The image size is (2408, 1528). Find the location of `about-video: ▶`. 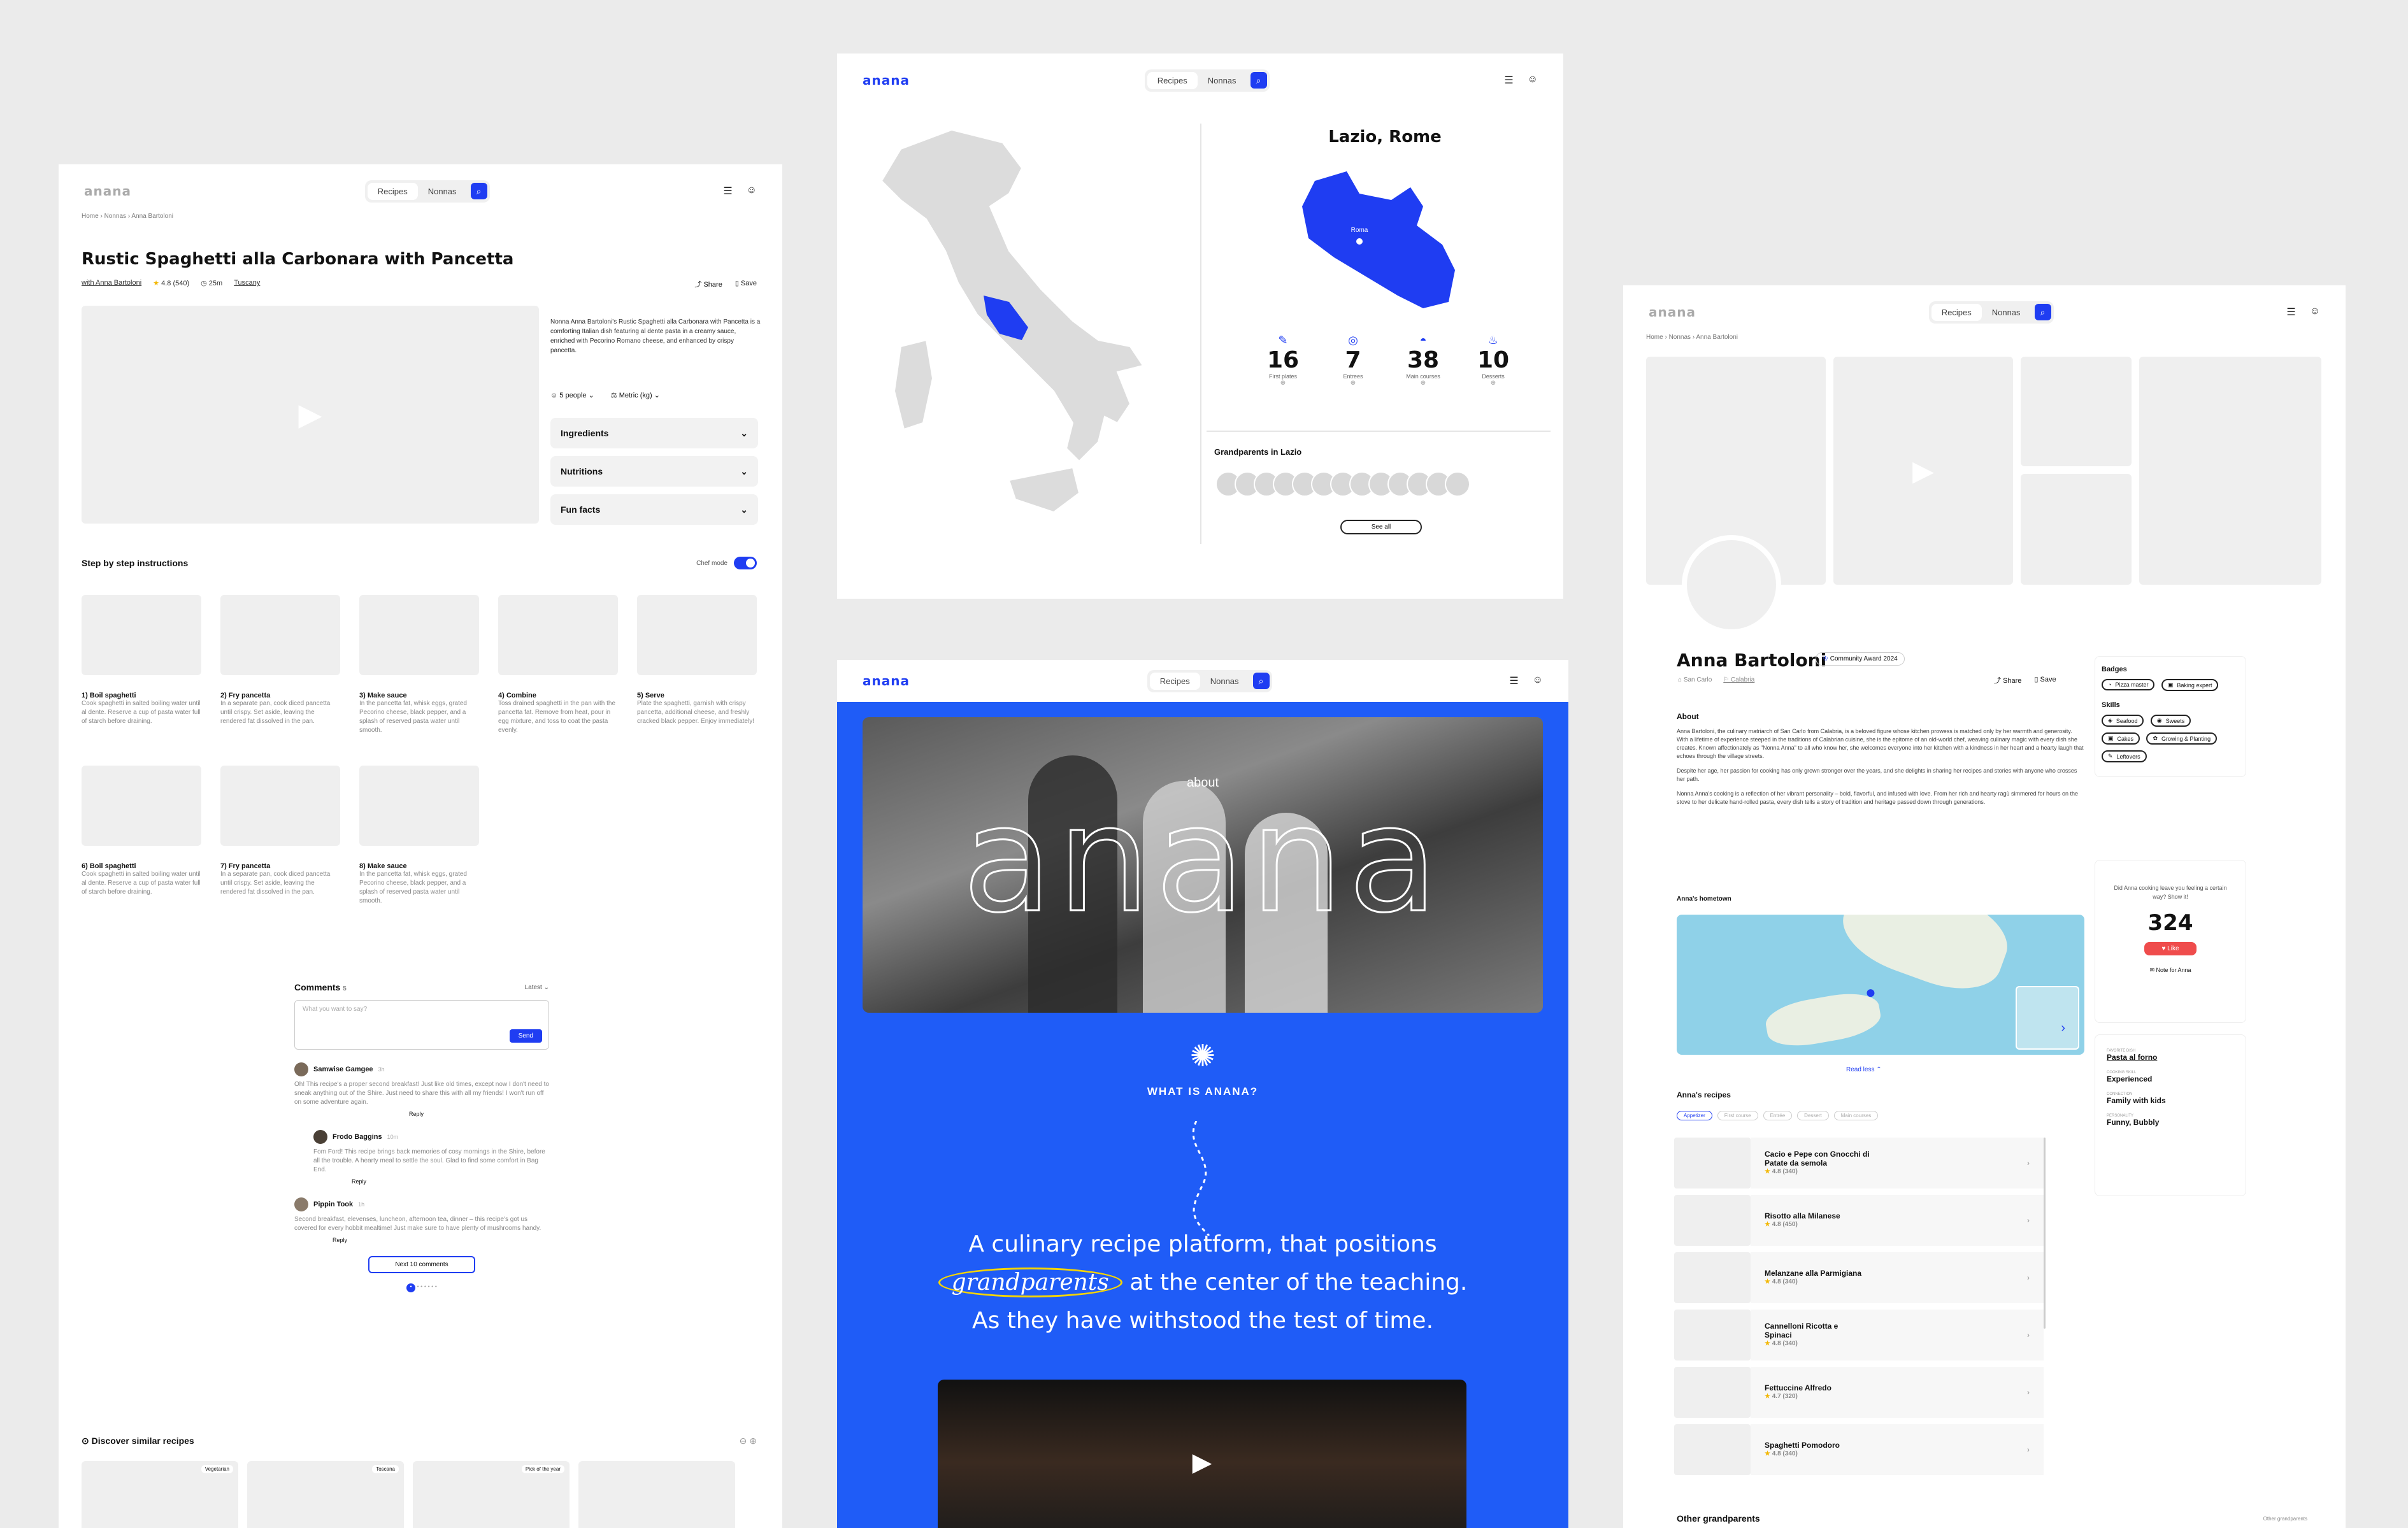

about-video: ▶ is located at coordinates (1202, 1454).